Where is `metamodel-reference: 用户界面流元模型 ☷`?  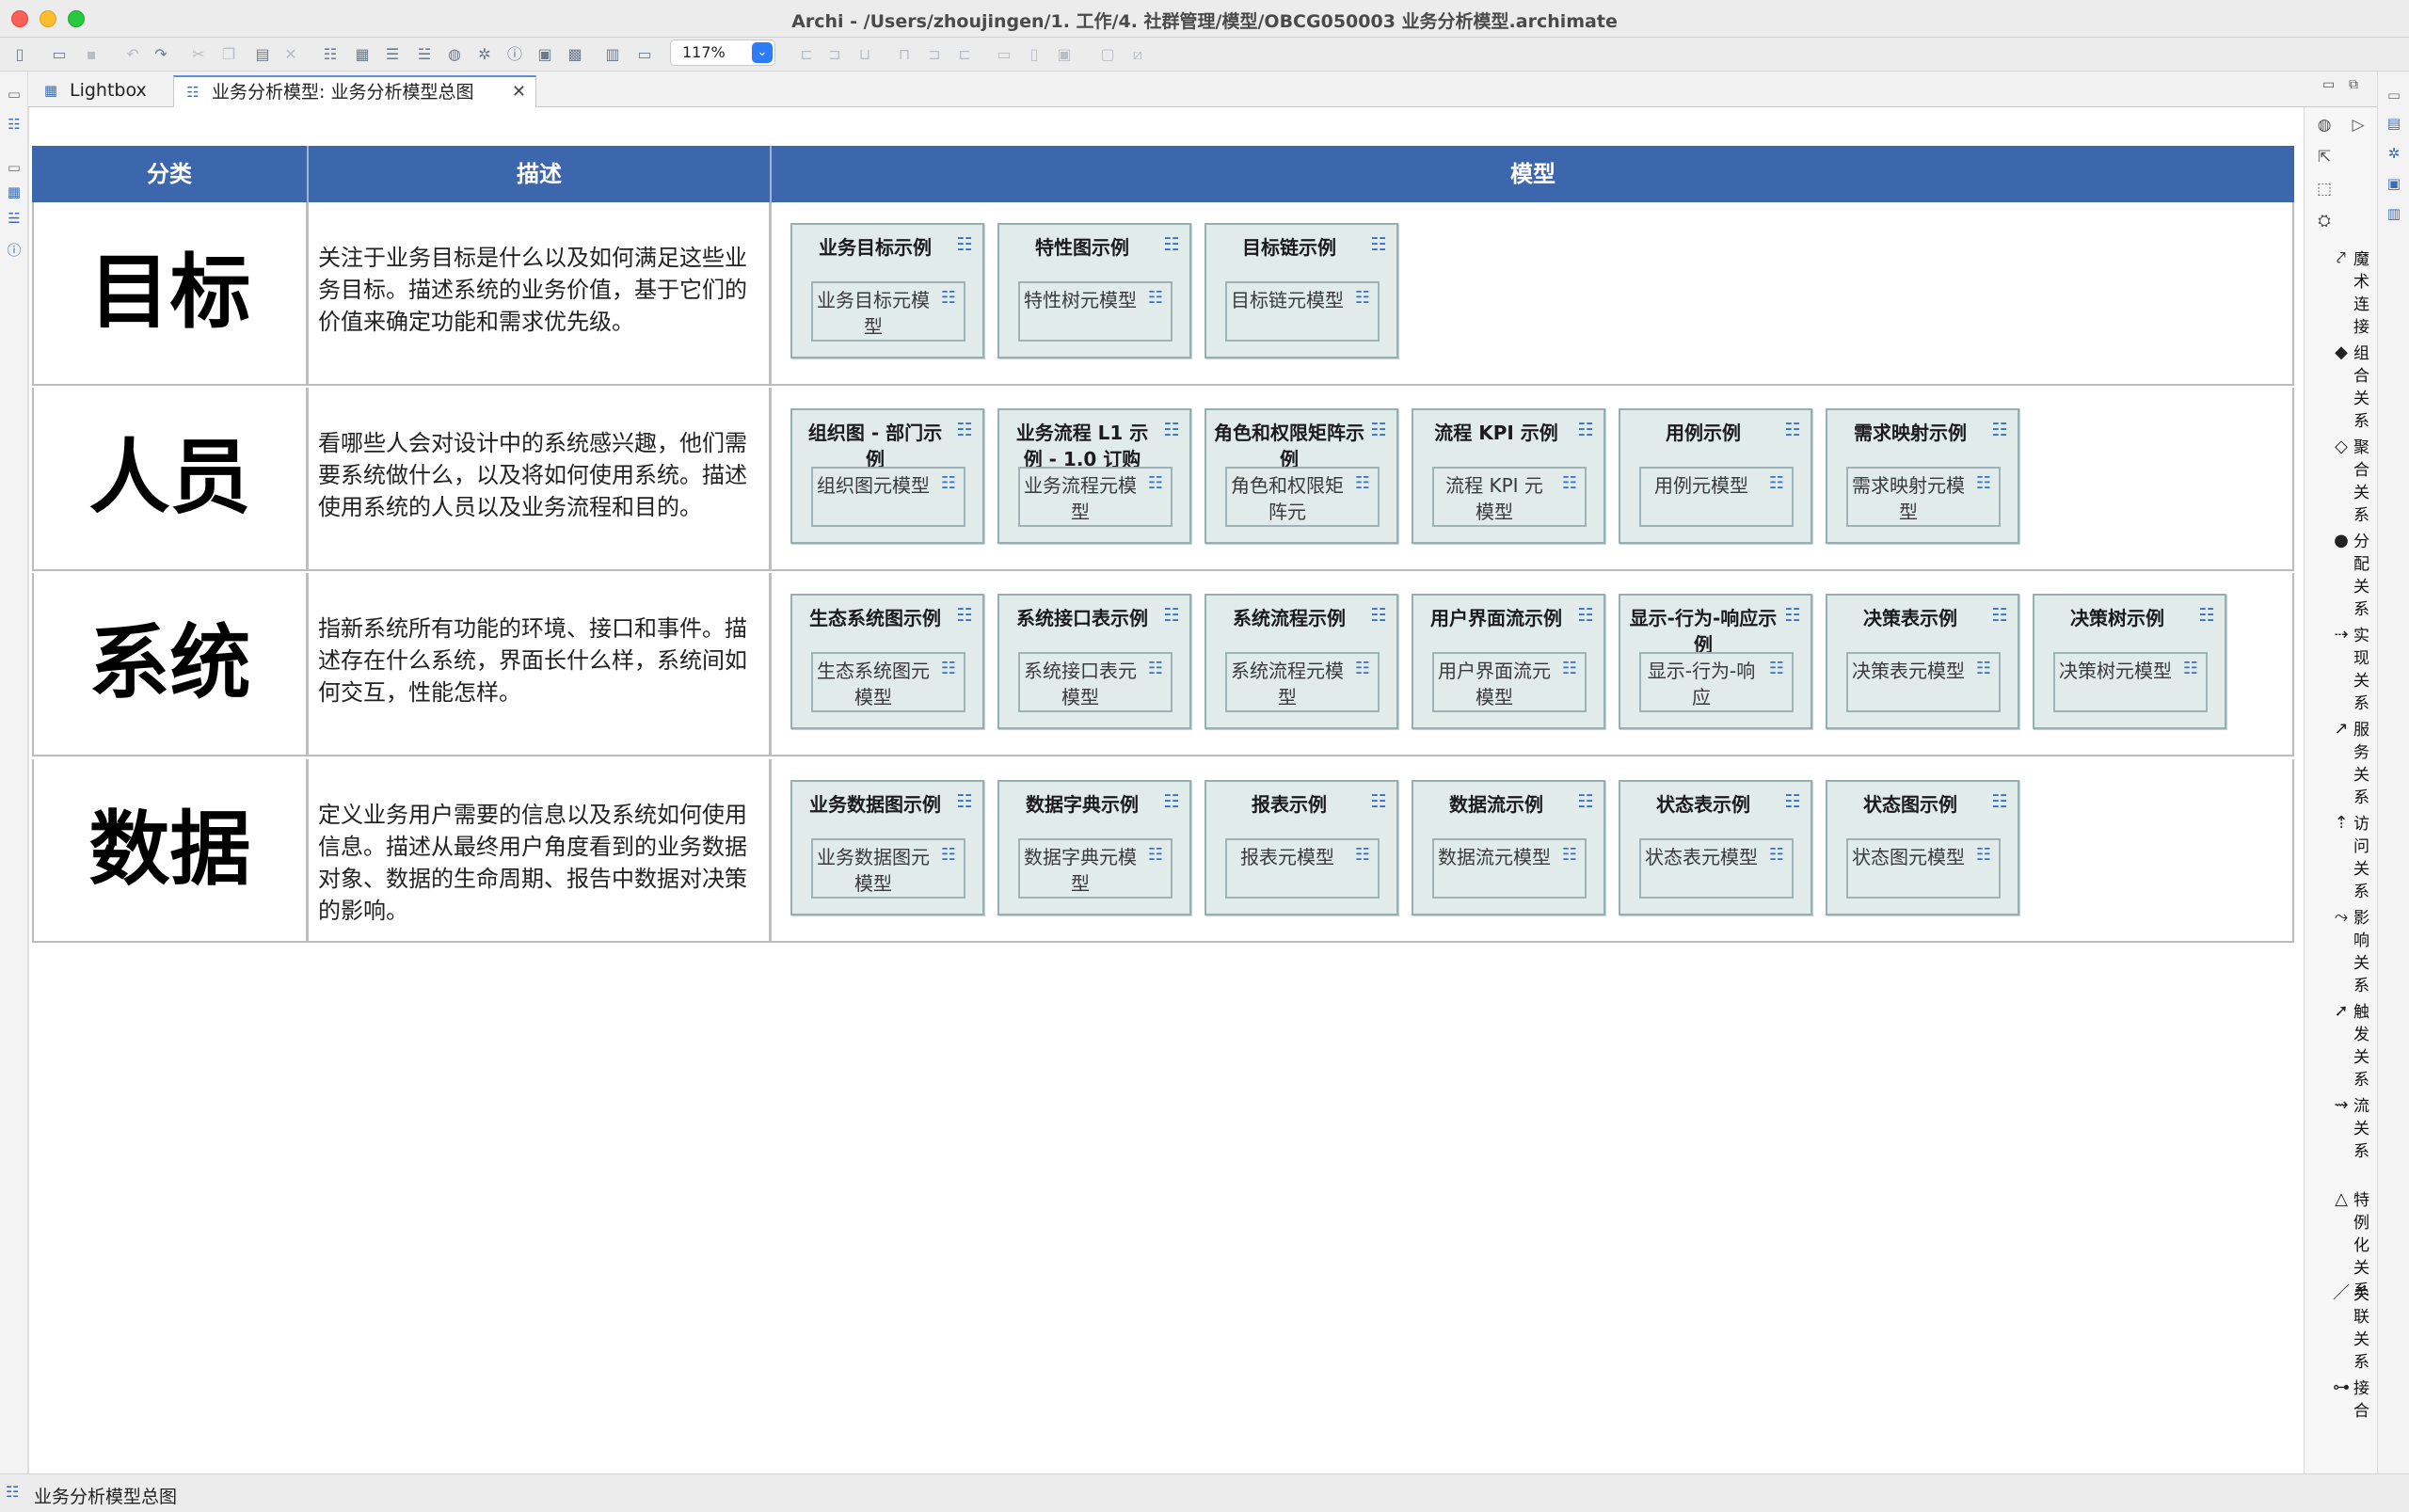 metamodel-reference: 用户界面流元模型 ☷ is located at coordinates (1509, 682).